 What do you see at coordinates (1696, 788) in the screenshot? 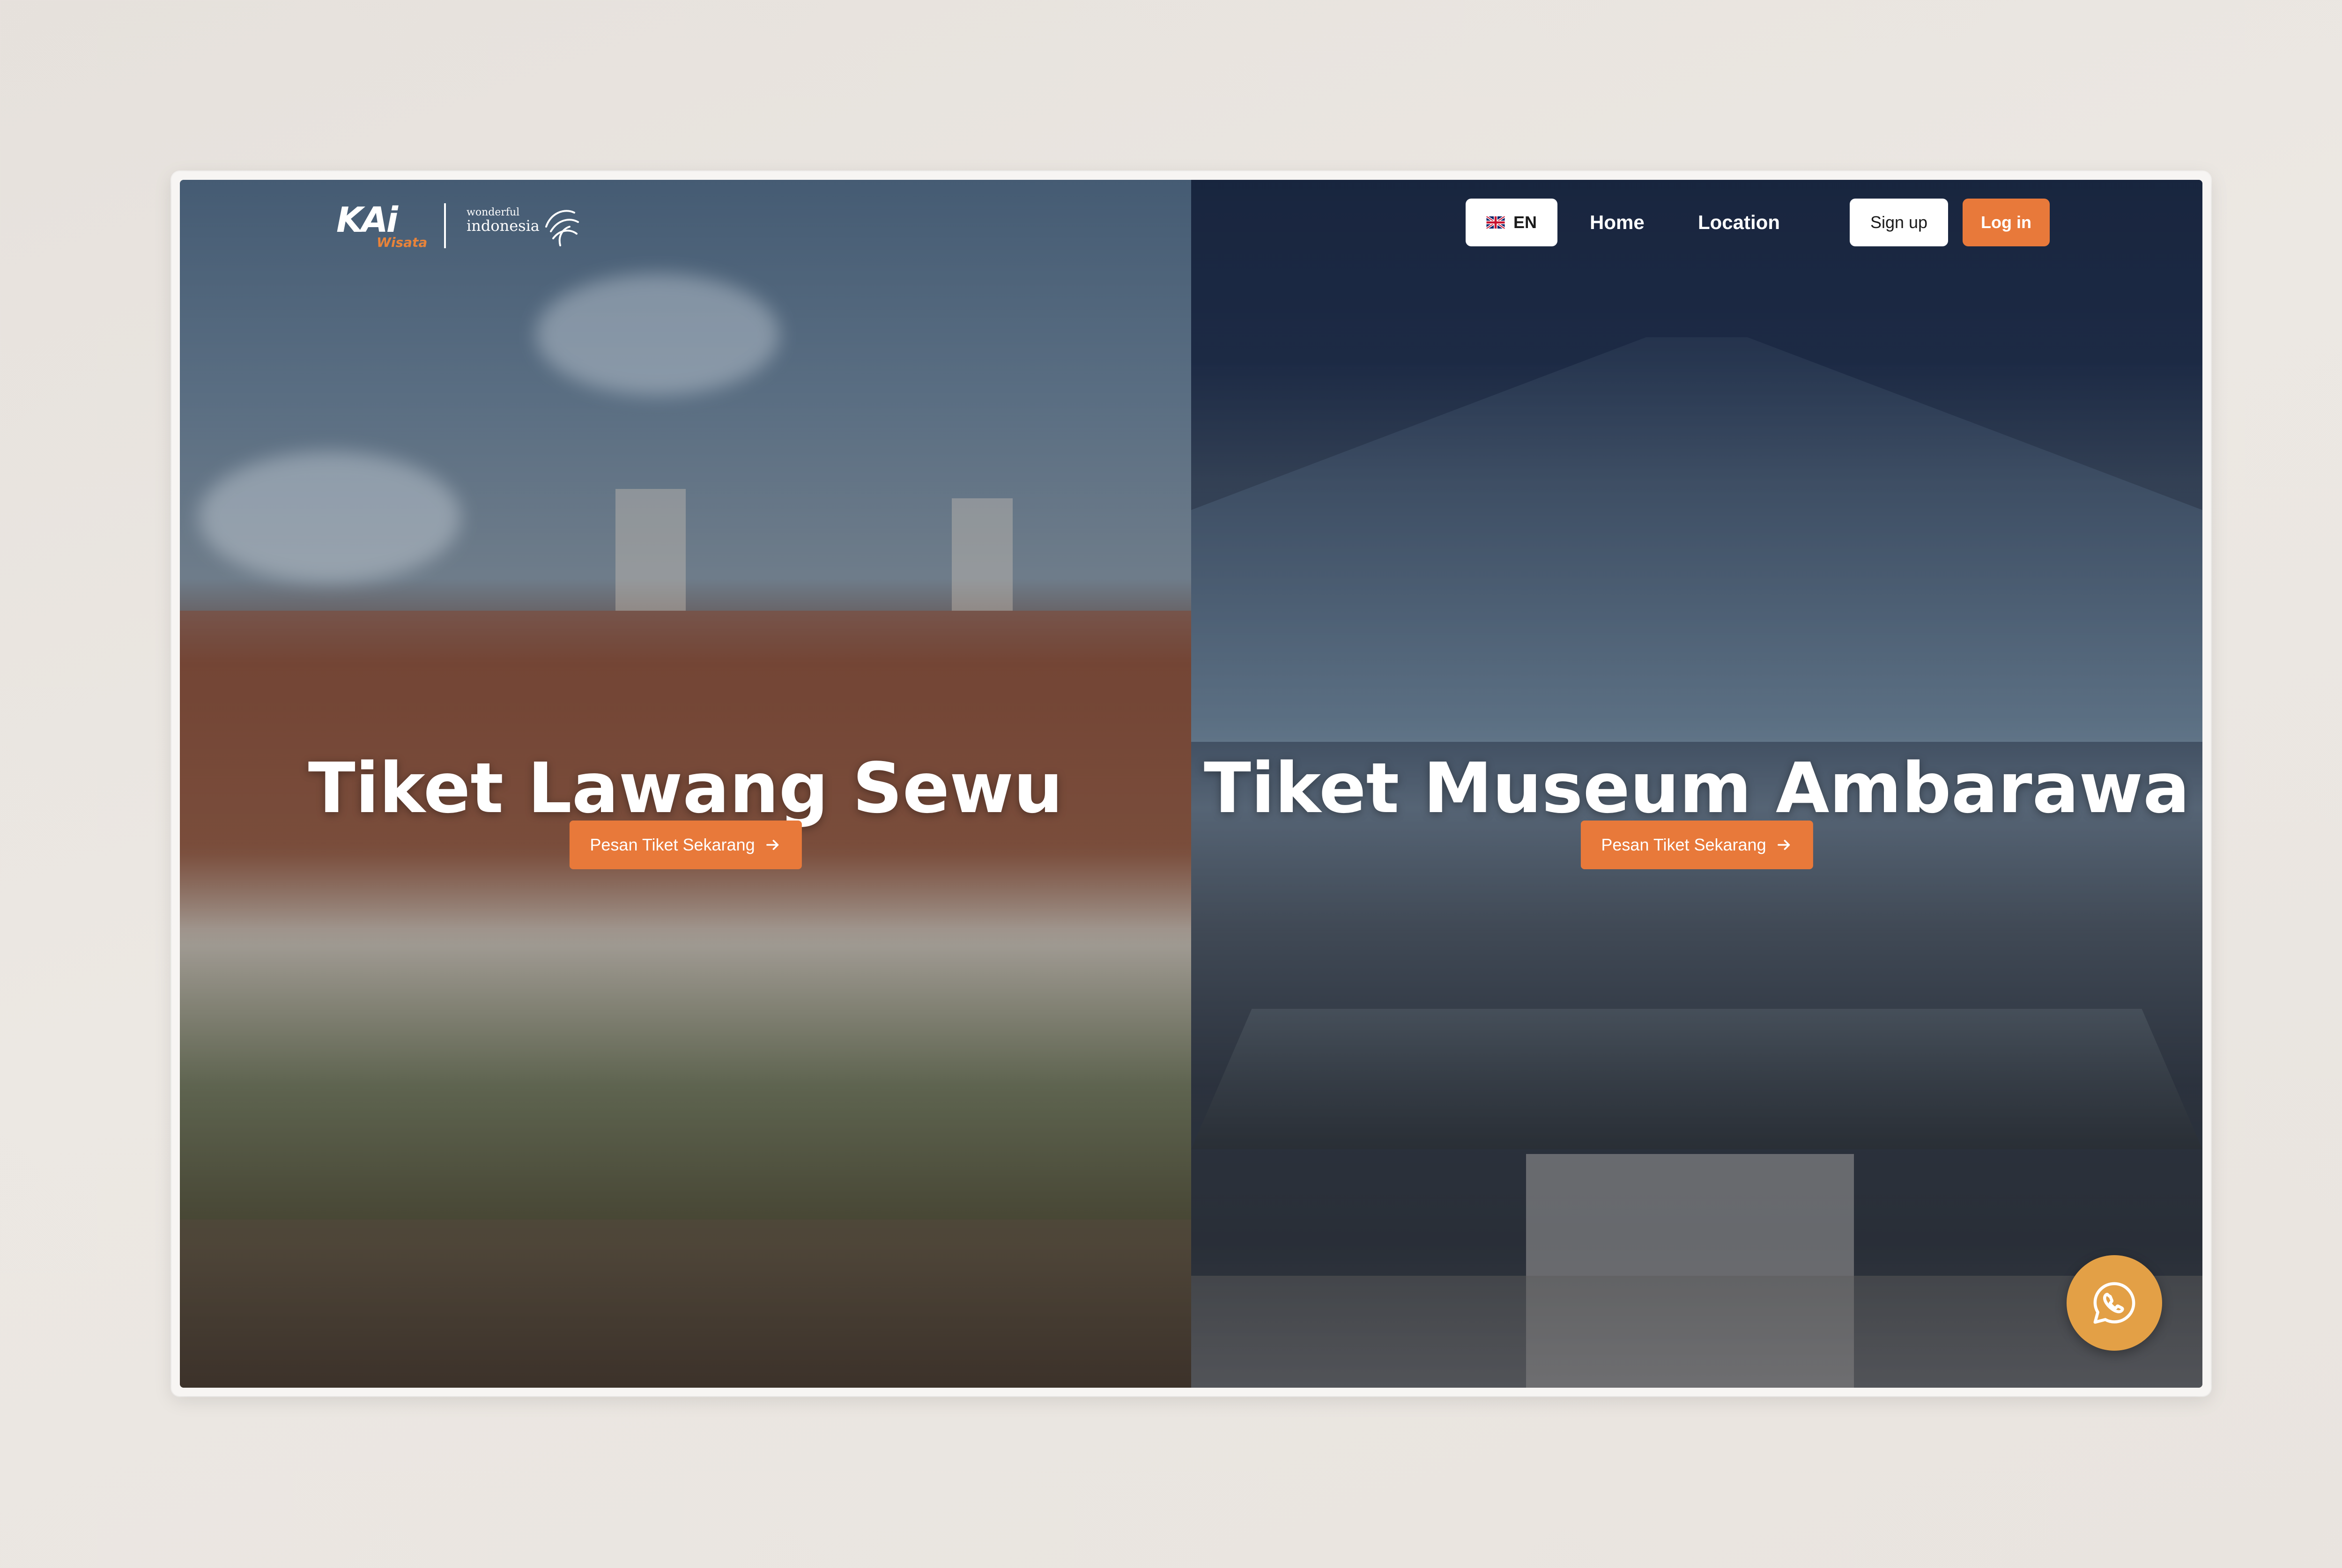
I see `hero-title-museum-ambarawa: Tiket Museum Ambarawa` at bounding box center [1696, 788].